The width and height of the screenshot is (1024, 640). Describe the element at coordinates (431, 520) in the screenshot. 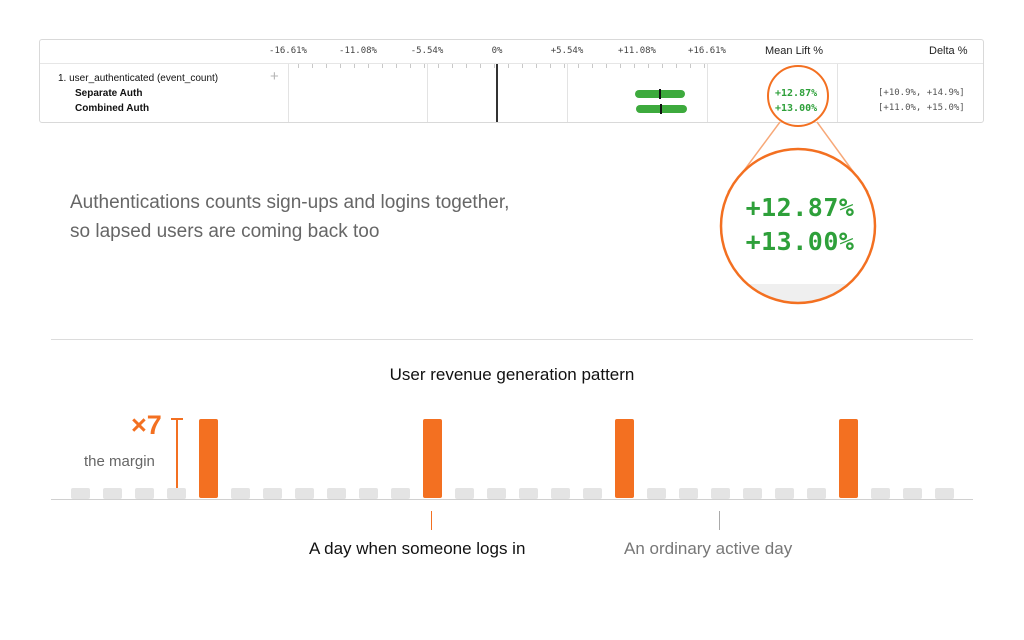

I see `login-day-pointer` at that location.